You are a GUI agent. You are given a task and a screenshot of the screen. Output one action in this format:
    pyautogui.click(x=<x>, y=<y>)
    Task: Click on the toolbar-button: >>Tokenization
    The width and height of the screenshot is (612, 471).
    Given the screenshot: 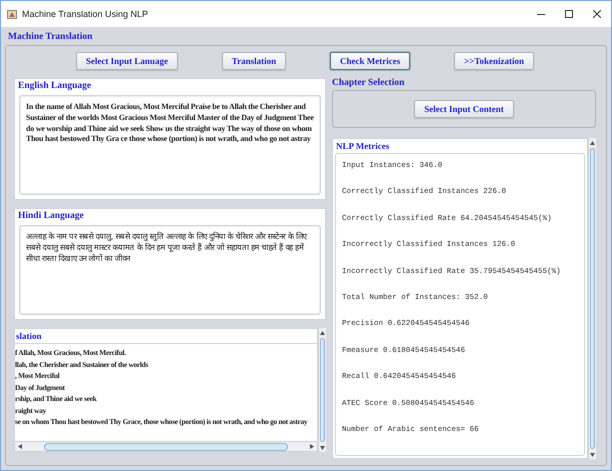 What is the action you would take?
    pyautogui.click(x=494, y=61)
    